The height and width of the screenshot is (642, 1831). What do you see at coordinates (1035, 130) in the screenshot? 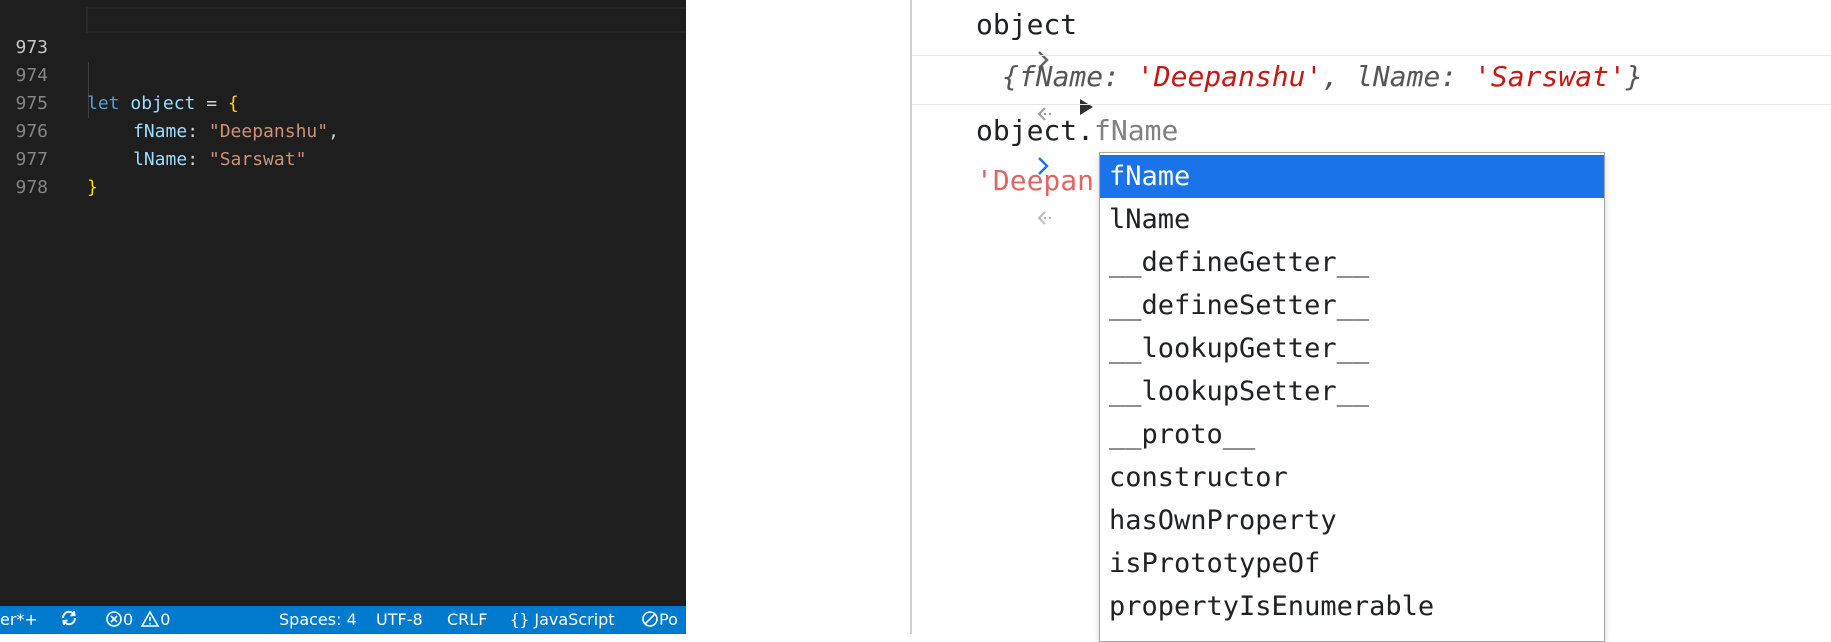
I see `typed-text: object.` at bounding box center [1035, 130].